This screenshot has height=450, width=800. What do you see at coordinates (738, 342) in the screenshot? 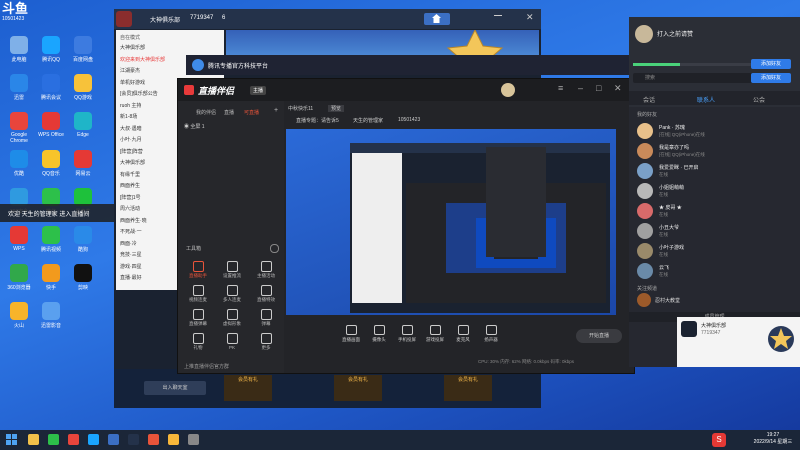
I see `club-tray-card: 大神俱乐部 7719347` at bounding box center [738, 342].